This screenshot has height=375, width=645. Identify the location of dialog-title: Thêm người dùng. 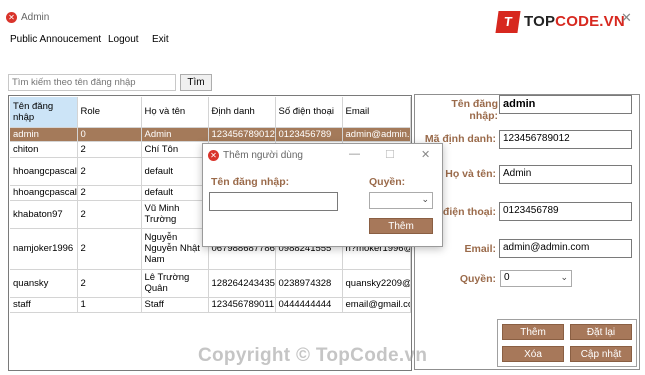
(263, 155).